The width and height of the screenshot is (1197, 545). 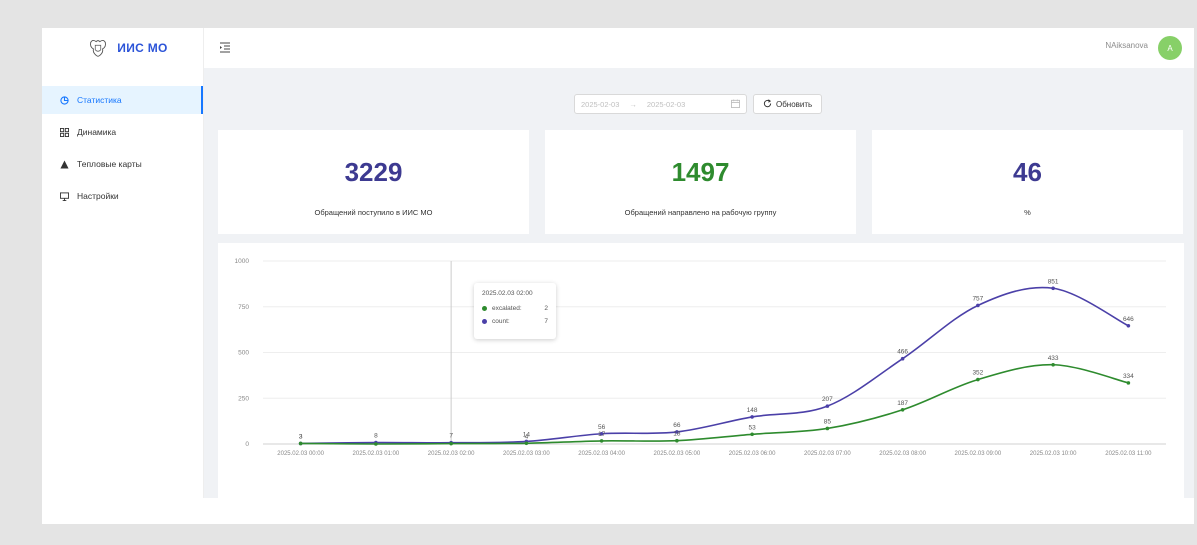 I want to click on stat-caption: Обращений поступило в ИИС МО, so click(x=373, y=212).